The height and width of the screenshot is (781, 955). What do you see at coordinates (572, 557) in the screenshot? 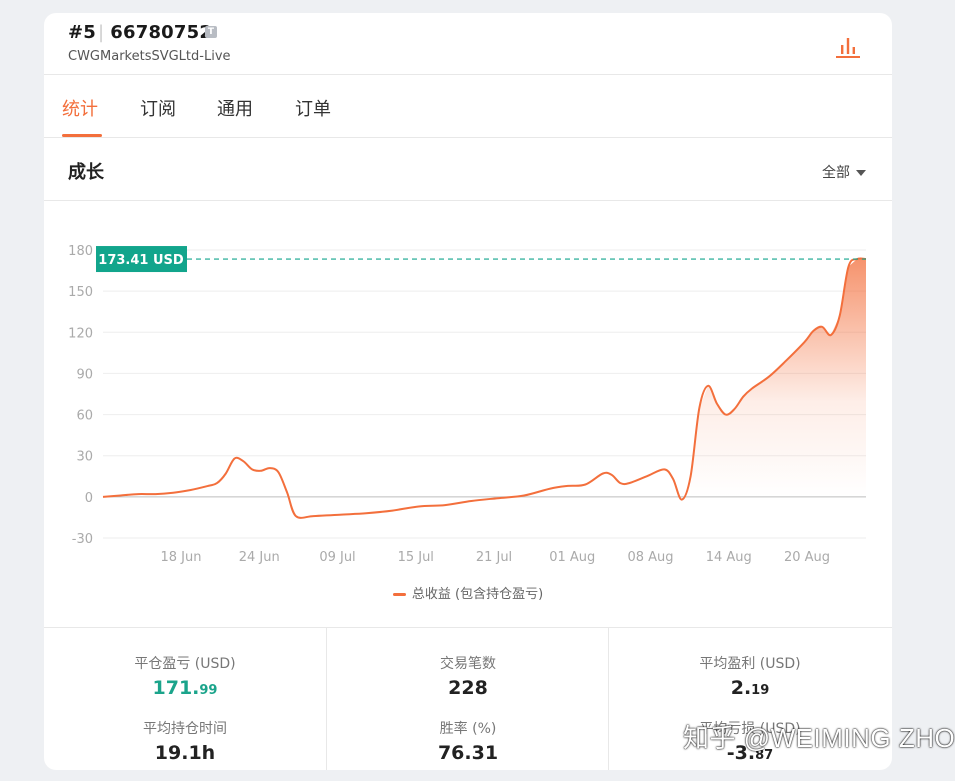
I see `x-tick-label: 01 Aug` at bounding box center [572, 557].